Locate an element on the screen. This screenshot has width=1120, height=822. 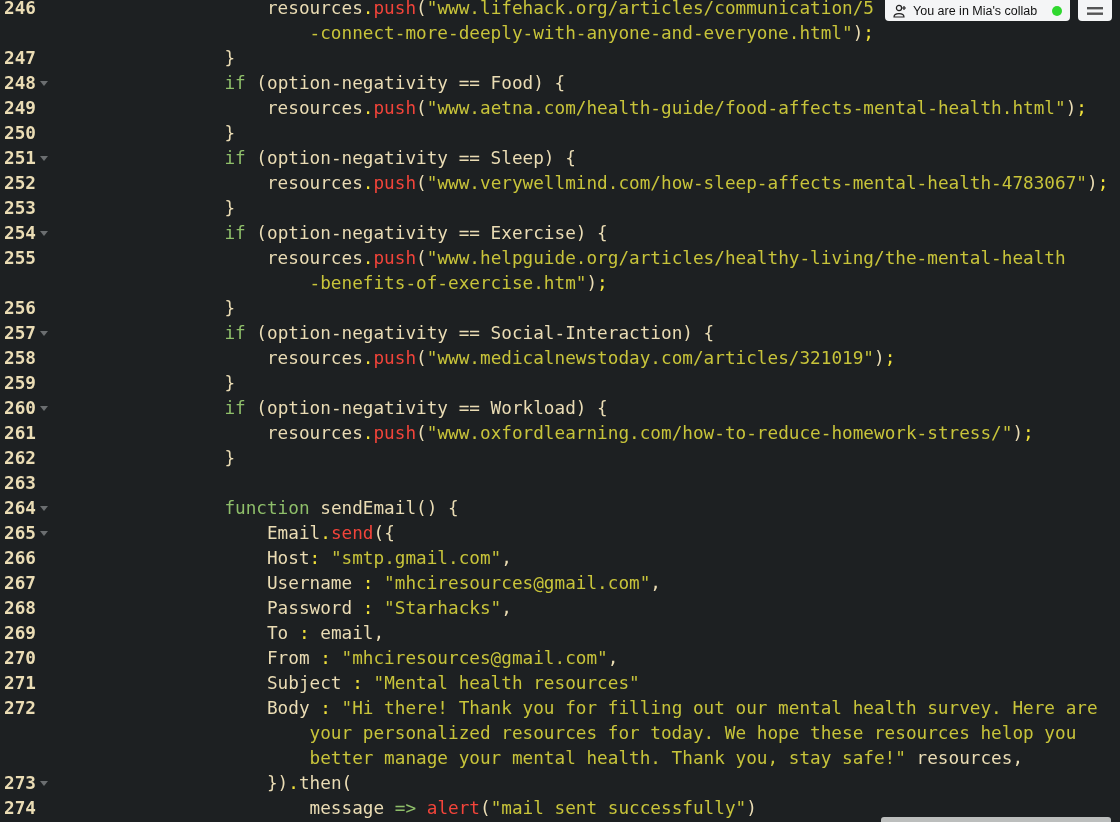
line-number: 269 is located at coordinates (20, 633).